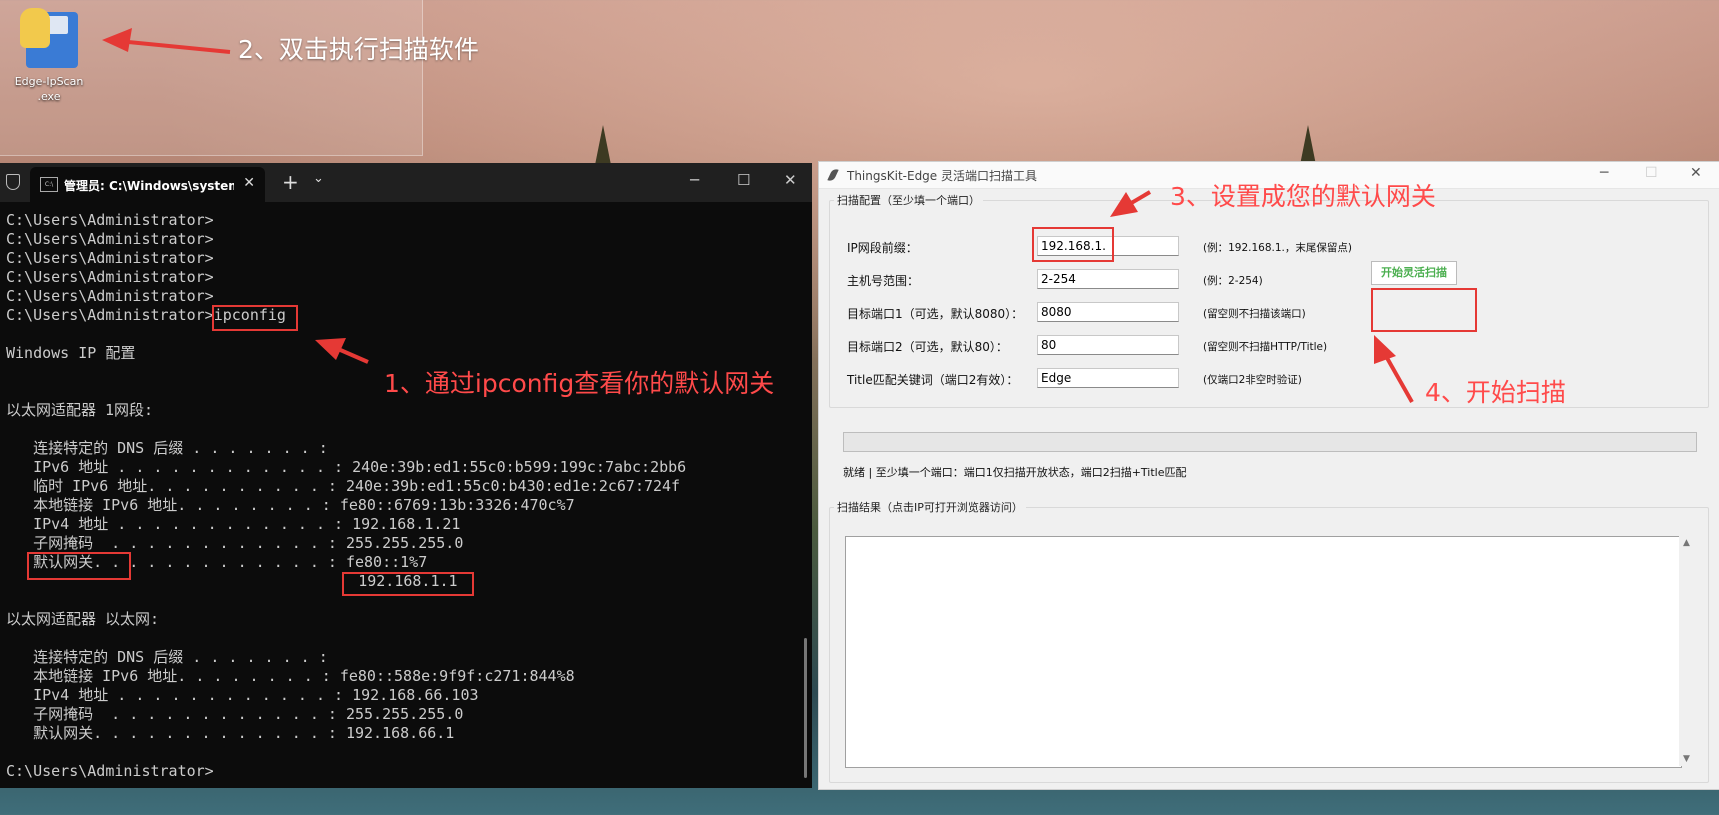 The height and width of the screenshot is (815, 1719). I want to click on annotation-step1: 1、通过ipconfig查看你的默认网关, so click(579, 383).